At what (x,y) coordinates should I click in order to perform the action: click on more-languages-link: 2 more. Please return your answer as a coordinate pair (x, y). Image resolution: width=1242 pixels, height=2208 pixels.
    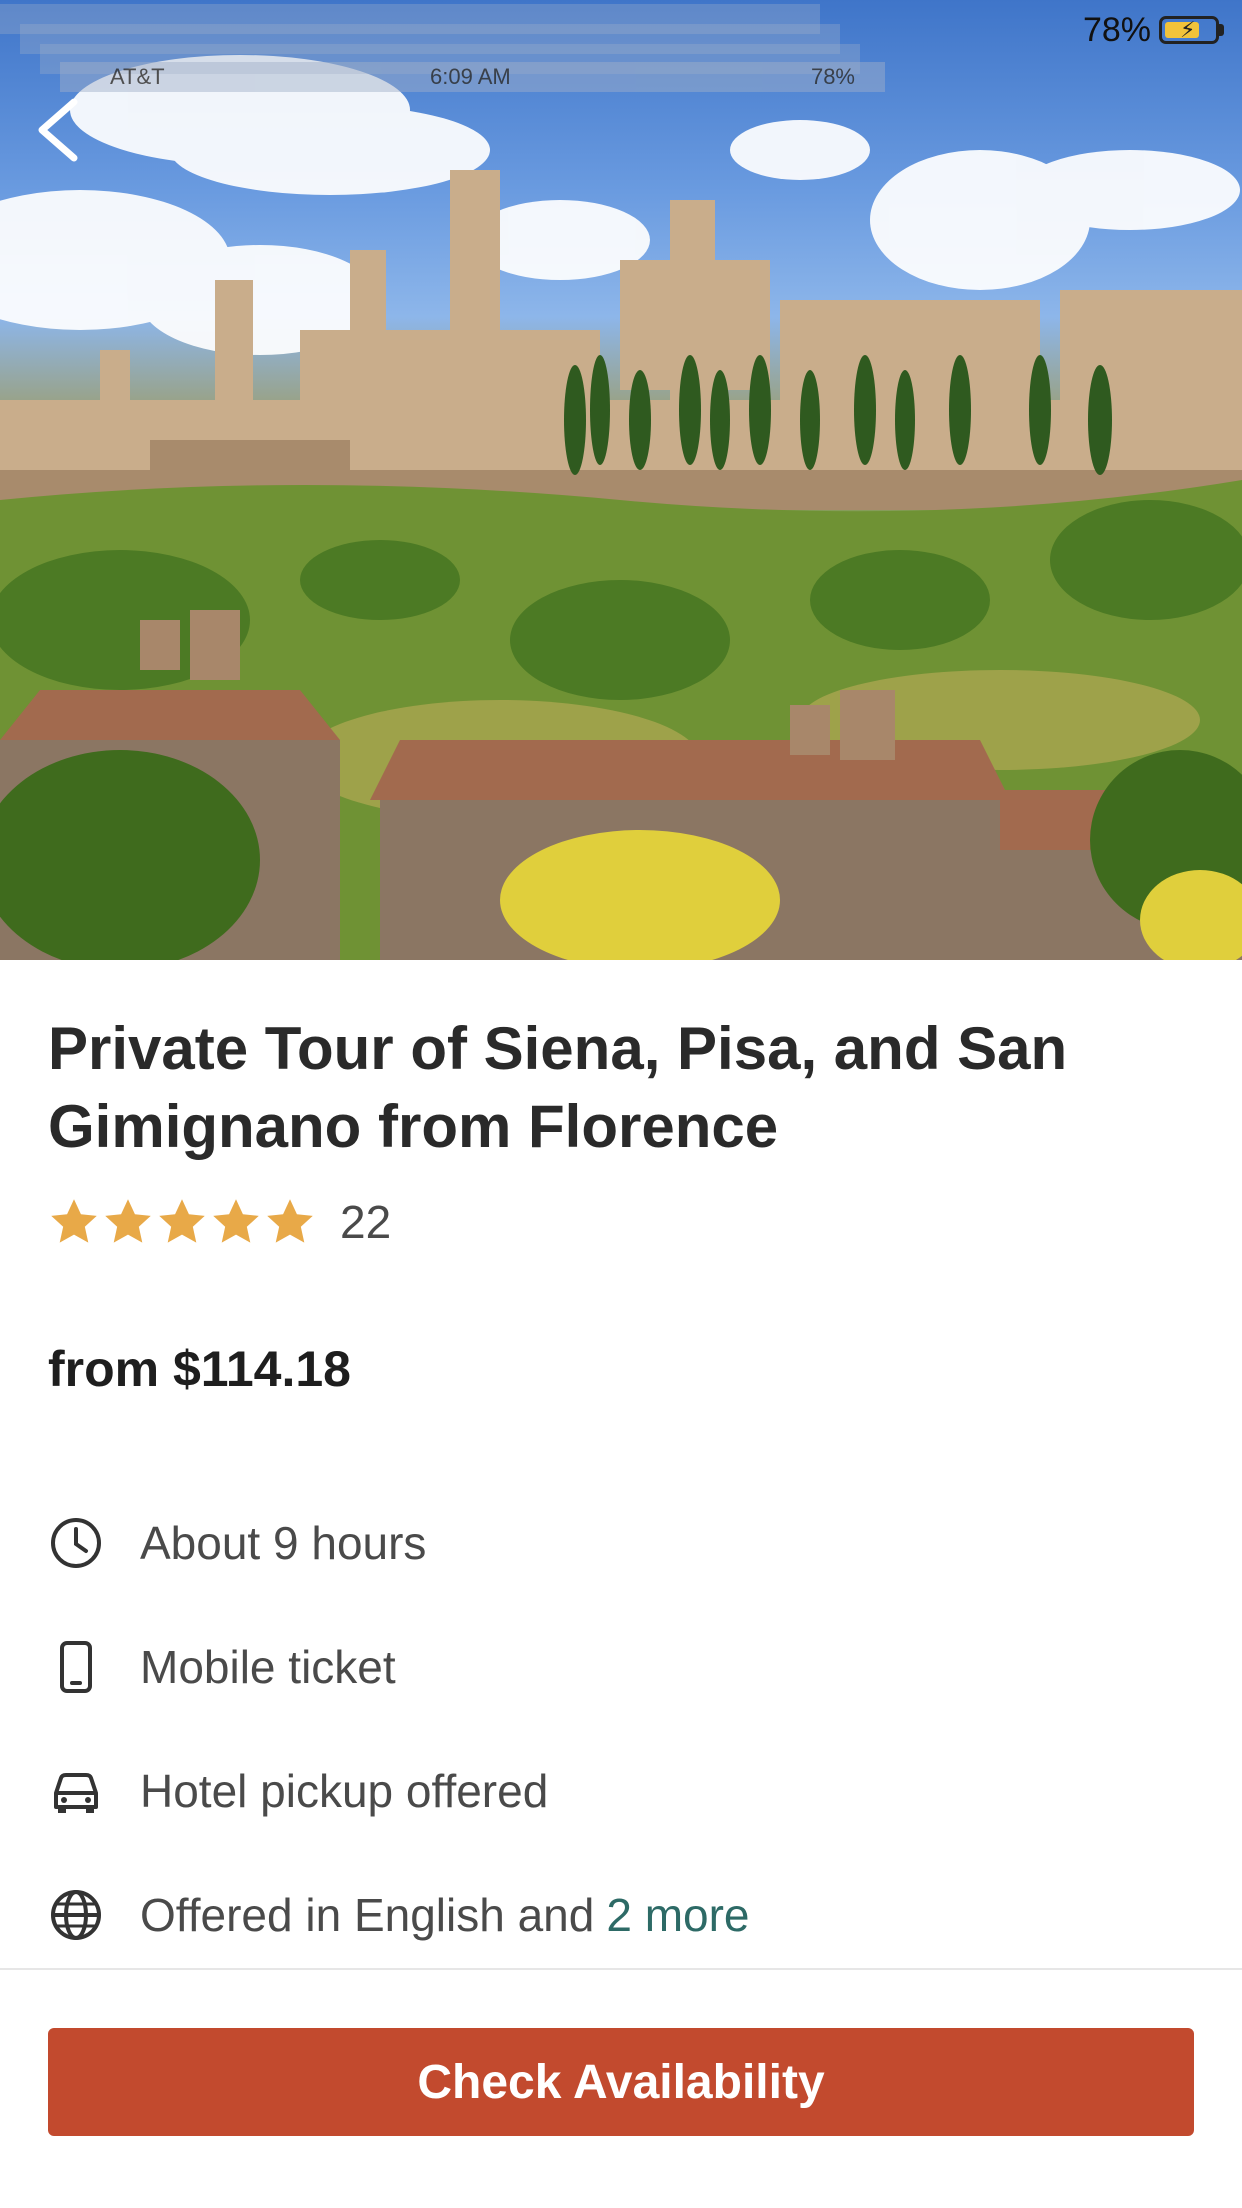
    Looking at the image, I should click on (677, 1915).